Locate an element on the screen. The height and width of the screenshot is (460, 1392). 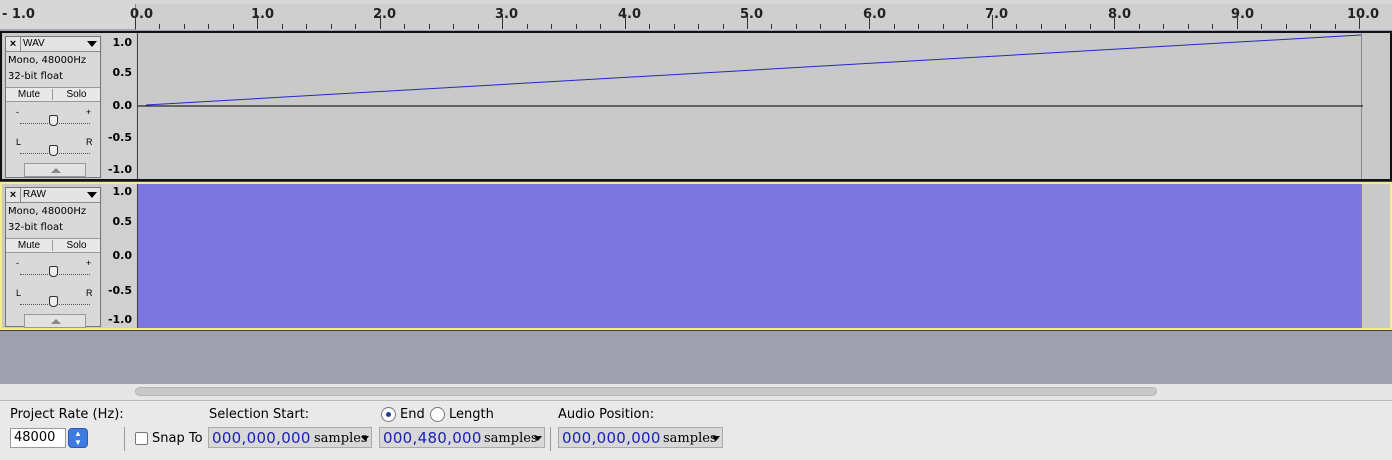
selection-start-units: samples is located at coordinates (341, 438).